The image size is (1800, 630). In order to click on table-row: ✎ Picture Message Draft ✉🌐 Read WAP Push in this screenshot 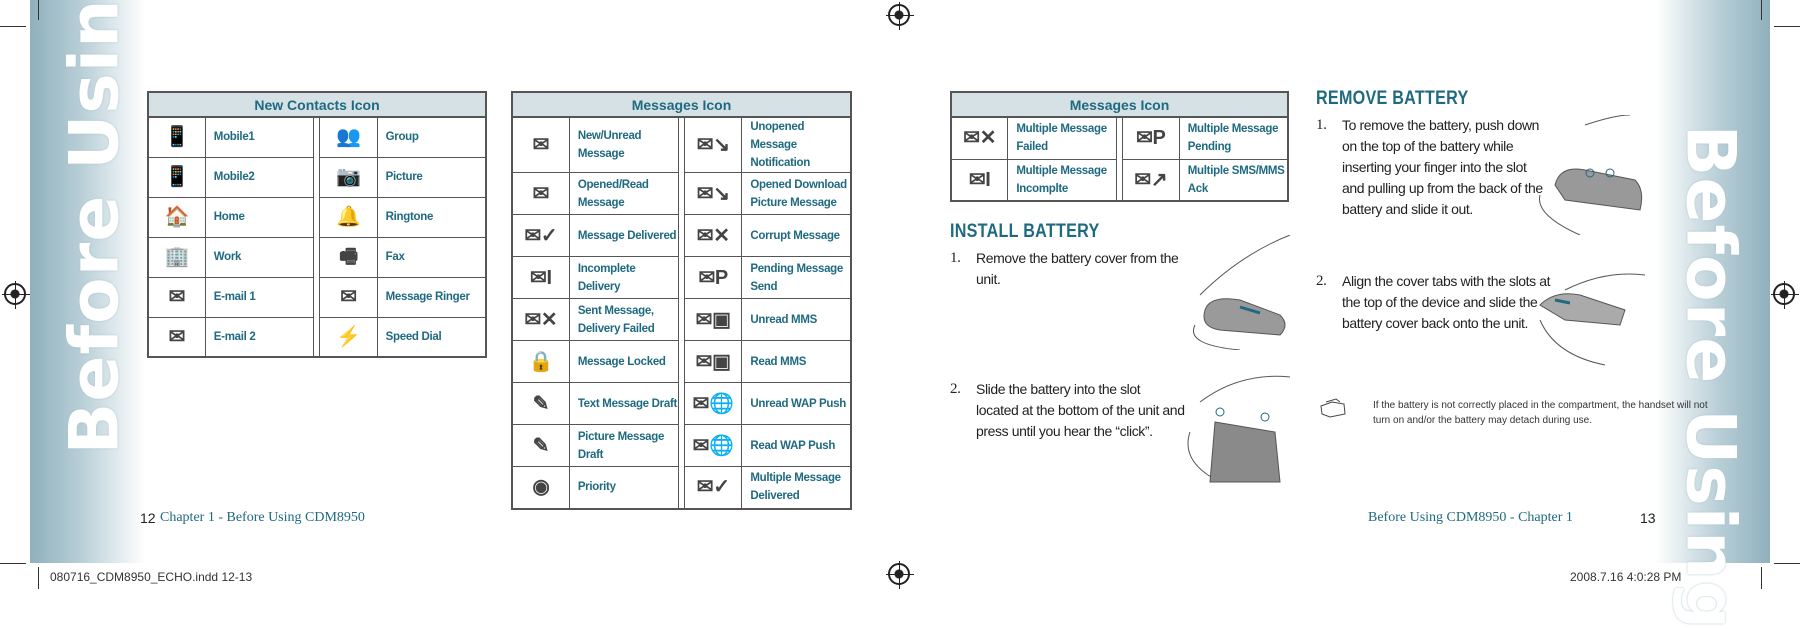, I will do `click(681, 445)`.